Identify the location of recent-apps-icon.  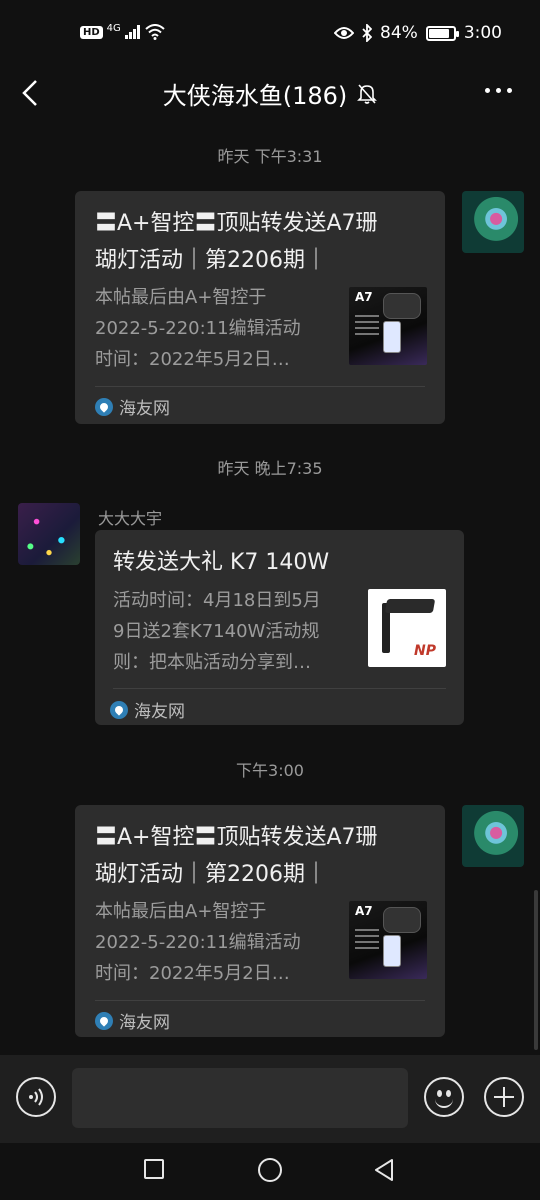
(154, 1169).